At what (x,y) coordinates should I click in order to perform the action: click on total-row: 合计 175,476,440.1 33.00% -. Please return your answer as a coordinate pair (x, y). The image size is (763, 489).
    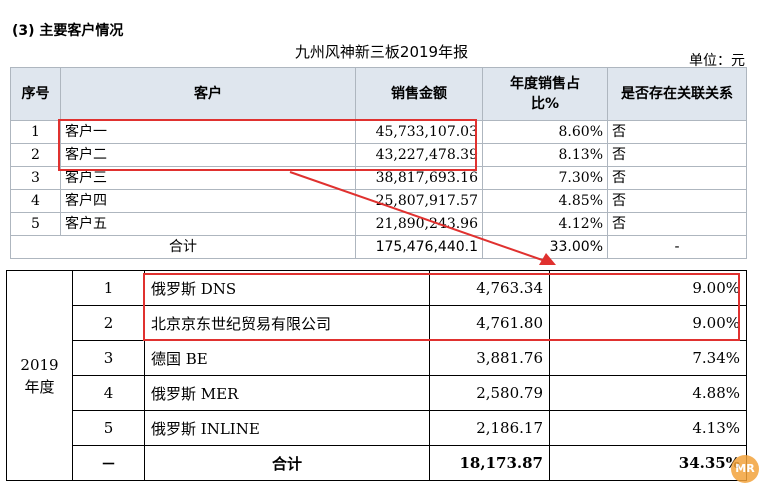
    Looking at the image, I should click on (378, 247).